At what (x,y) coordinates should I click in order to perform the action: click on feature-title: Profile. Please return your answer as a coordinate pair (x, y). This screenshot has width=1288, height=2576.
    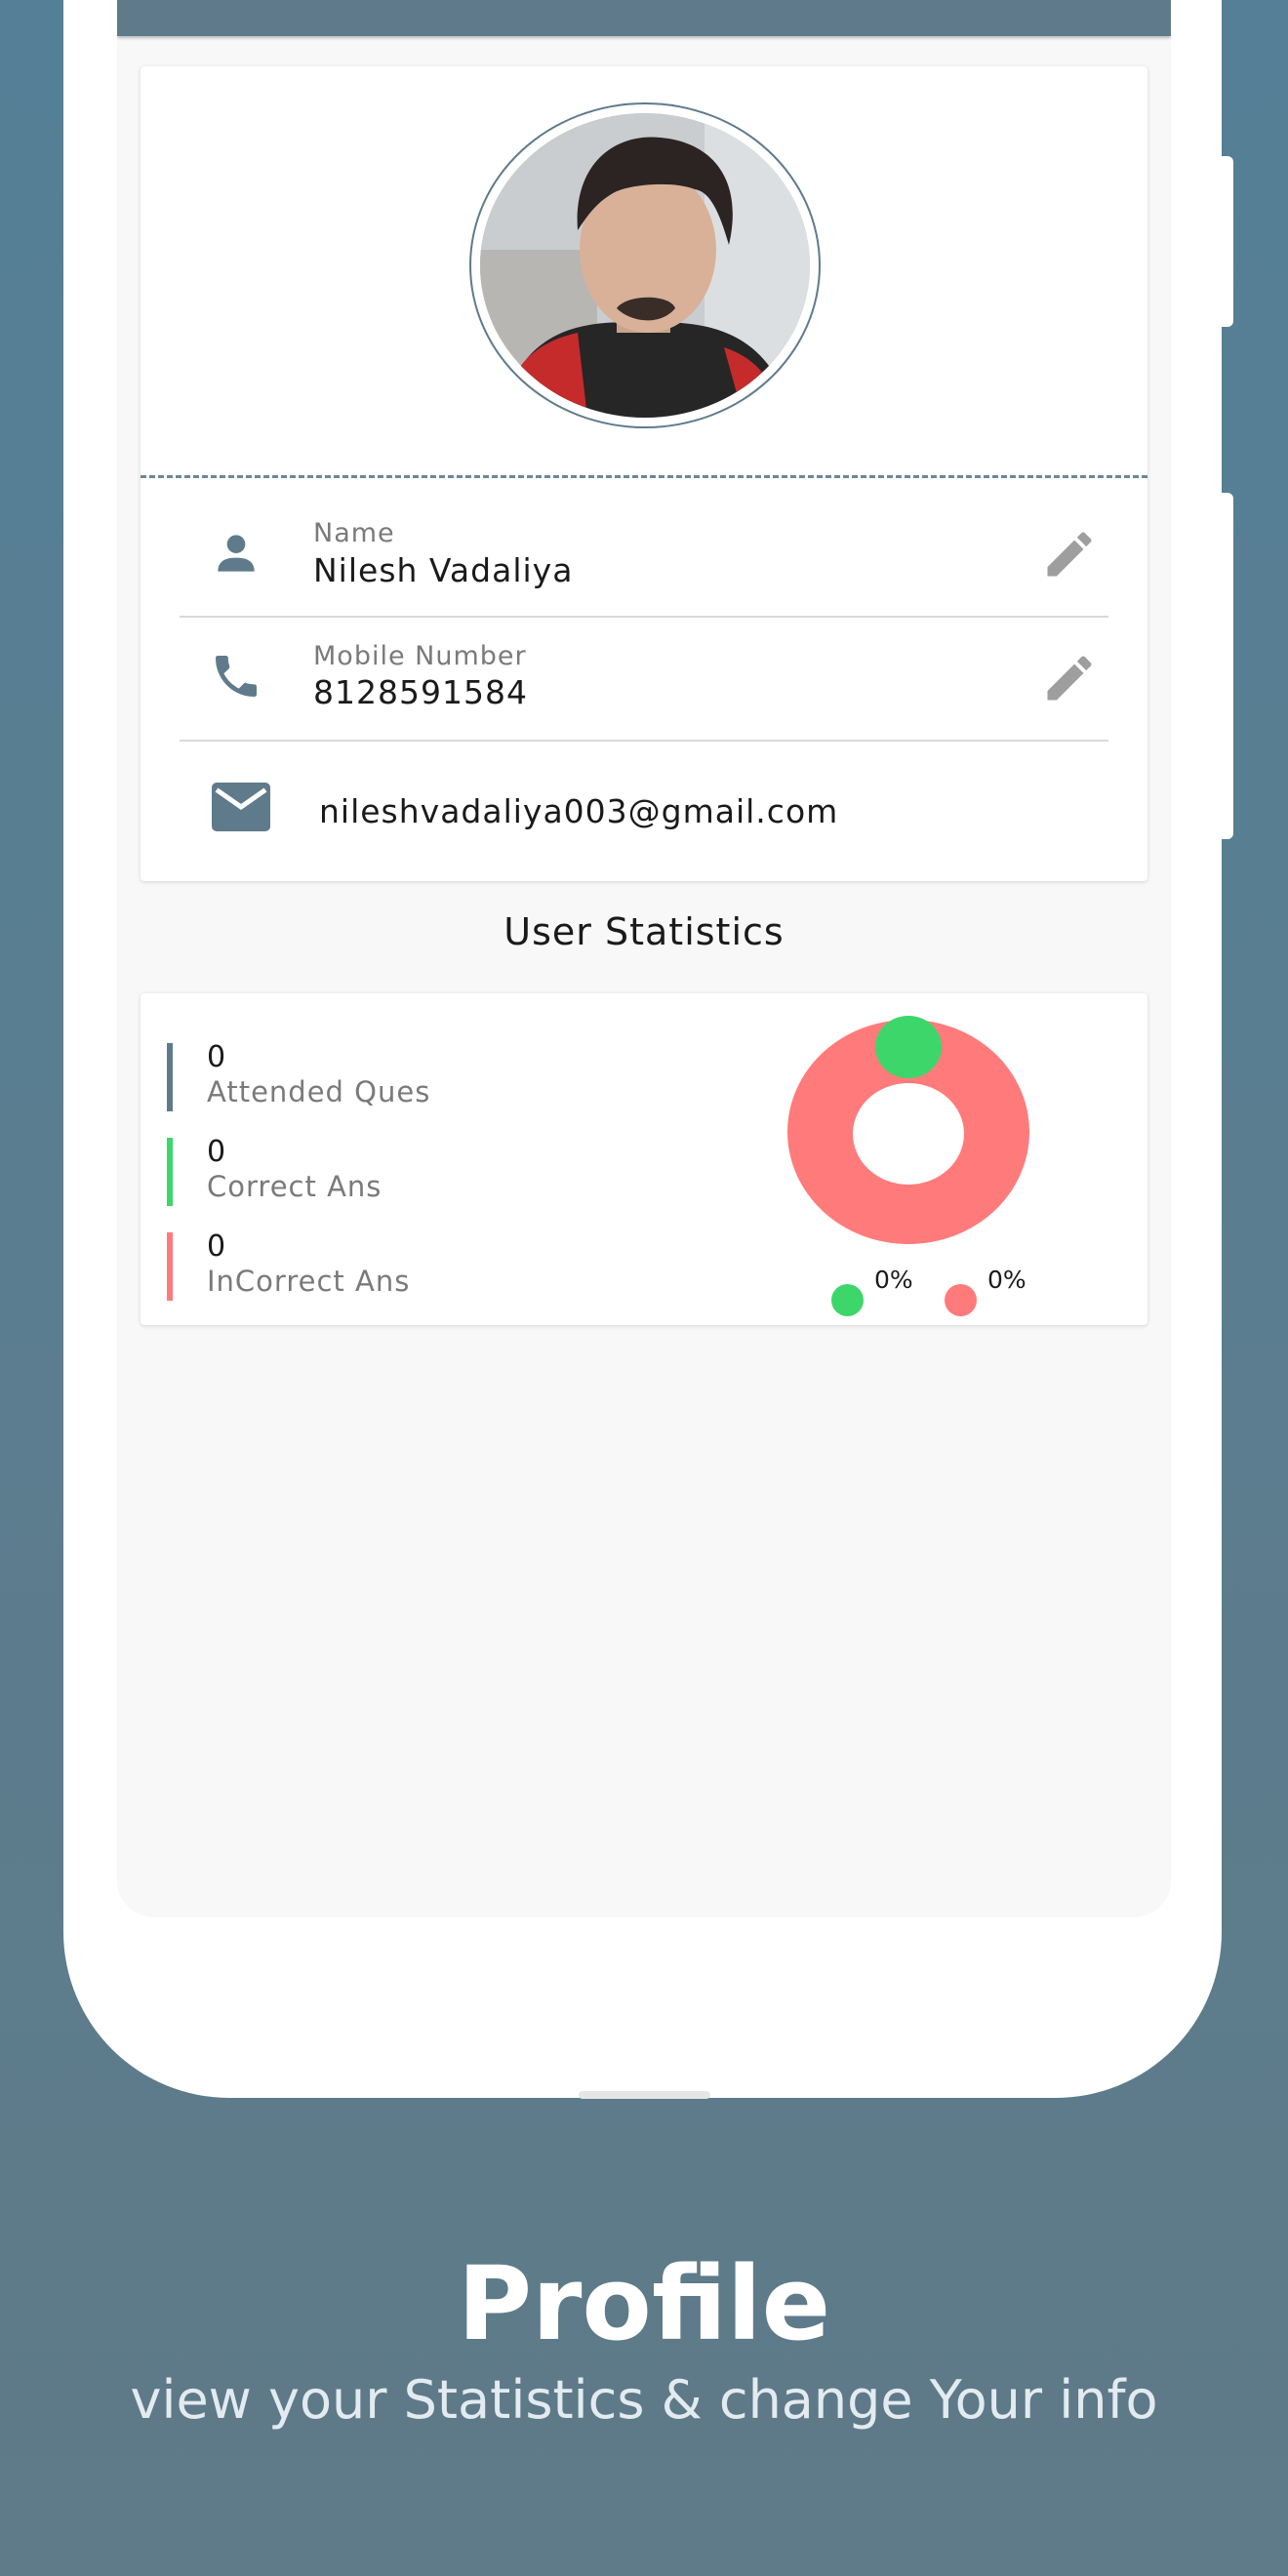
    Looking at the image, I should click on (644, 2303).